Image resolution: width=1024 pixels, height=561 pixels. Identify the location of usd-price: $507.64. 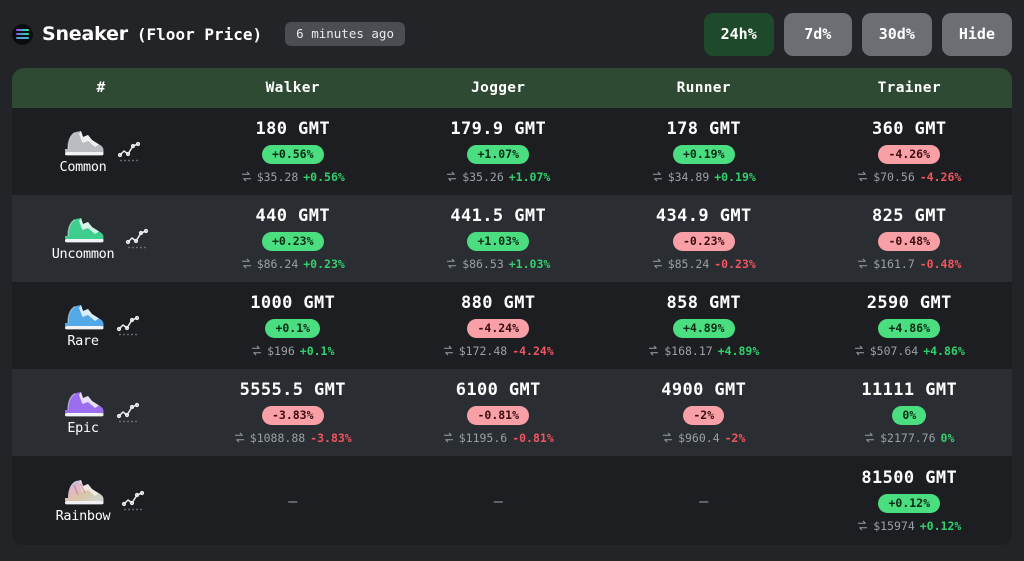
(894, 350).